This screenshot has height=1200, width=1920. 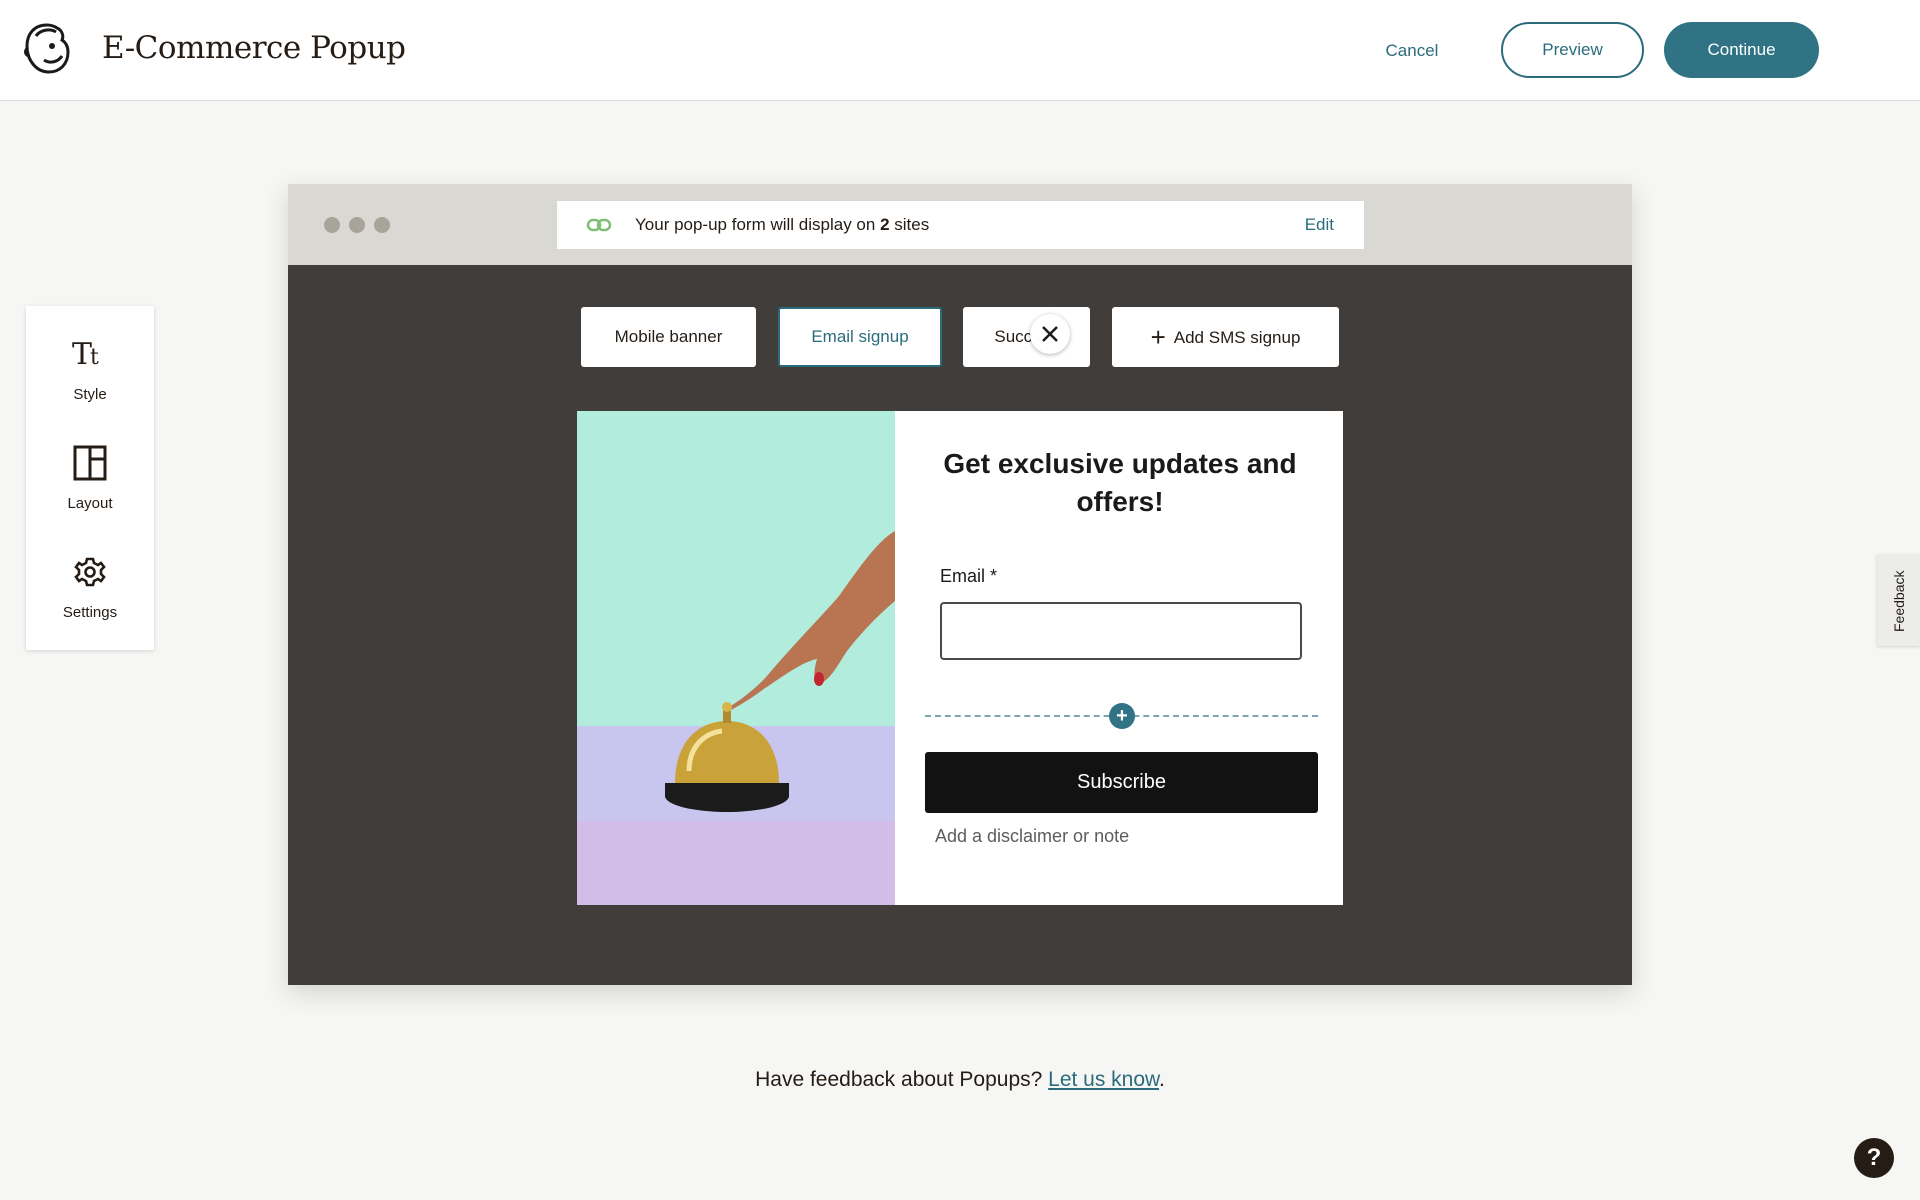 What do you see at coordinates (599, 225) in the screenshot?
I see `link-icon` at bounding box center [599, 225].